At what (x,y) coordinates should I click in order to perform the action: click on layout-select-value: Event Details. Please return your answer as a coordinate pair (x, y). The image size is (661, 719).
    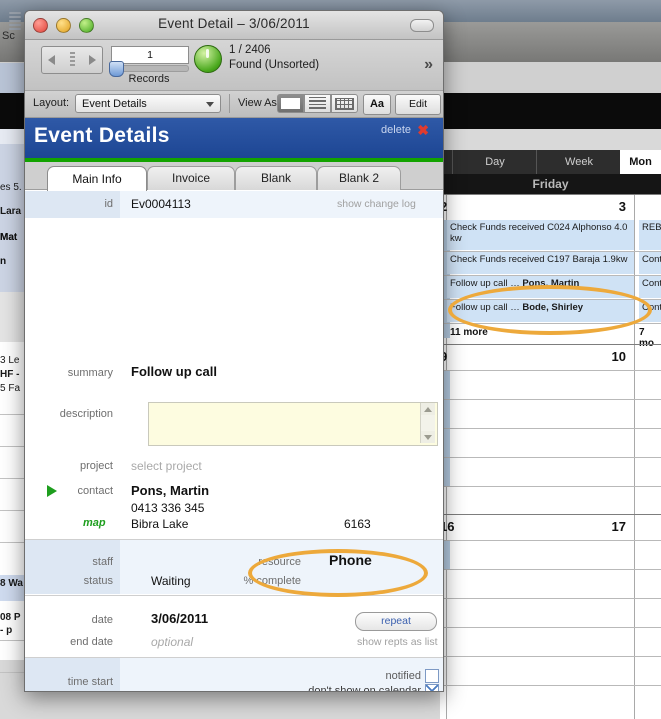
    Looking at the image, I should click on (114, 104).